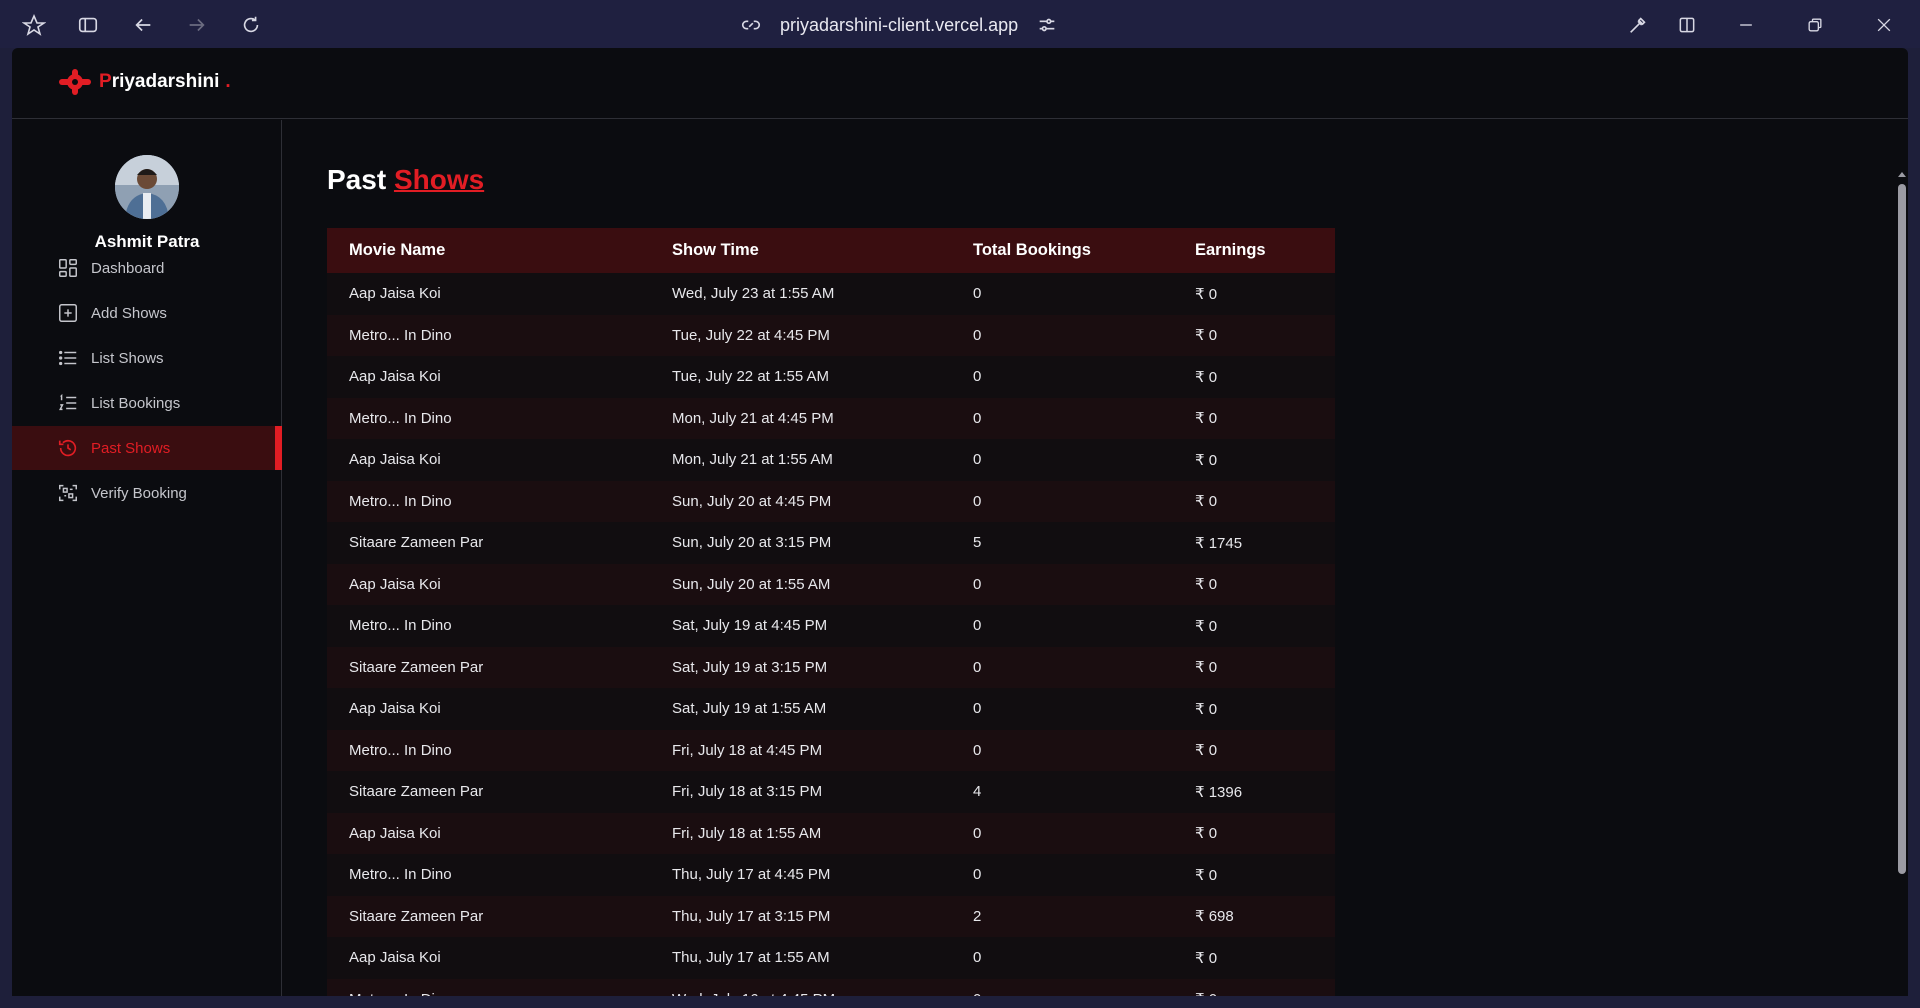 The height and width of the screenshot is (1008, 1920). I want to click on show-time-cell: Fri, July 18 at 3:15 PM, so click(747, 792).